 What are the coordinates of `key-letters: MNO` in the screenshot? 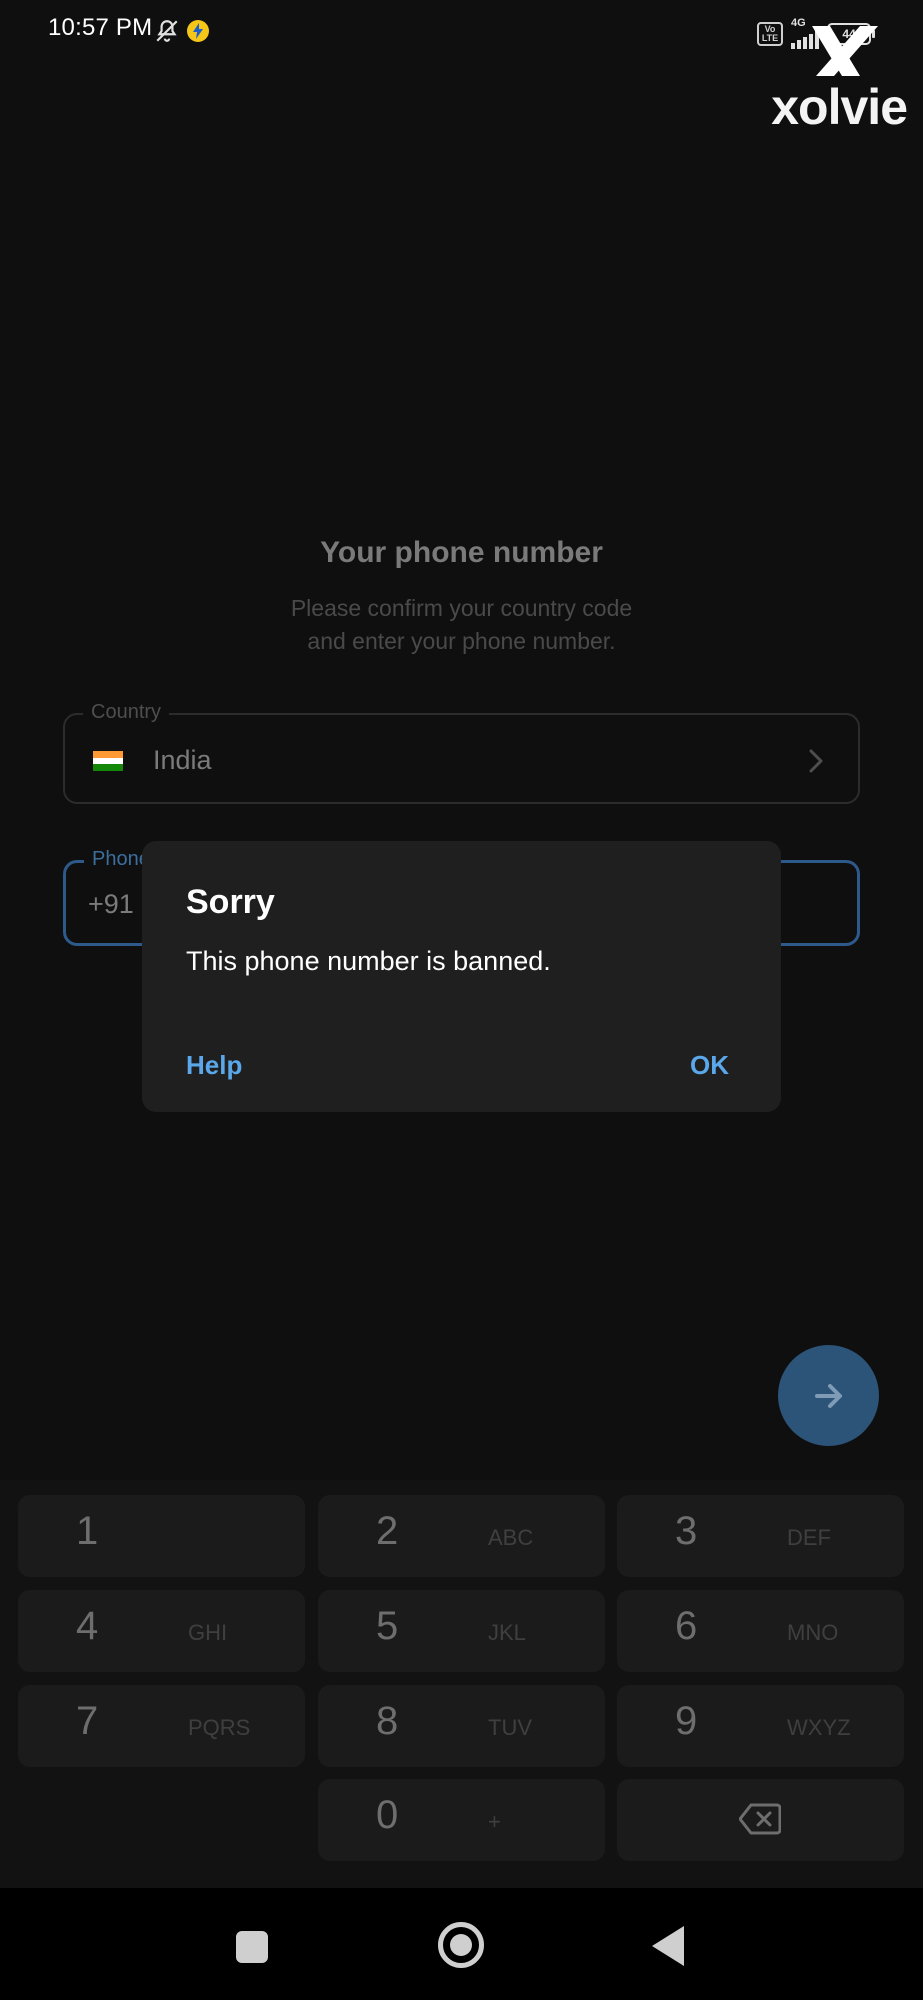 It's located at (813, 1632).